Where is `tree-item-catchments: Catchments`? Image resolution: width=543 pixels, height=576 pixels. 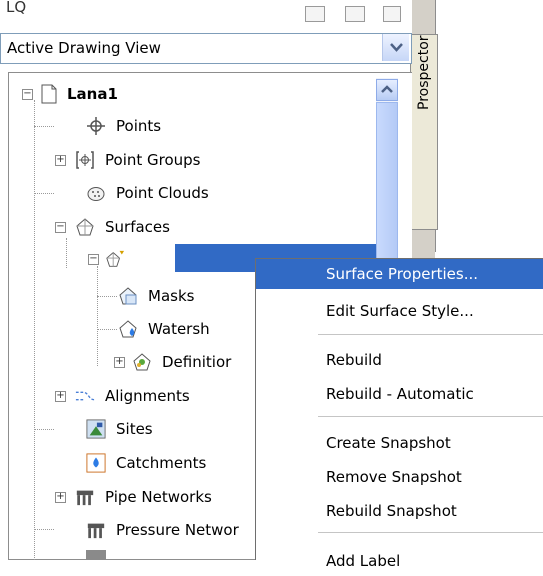 tree-item-catchments: Catchments is located at coordinates (146, 463).